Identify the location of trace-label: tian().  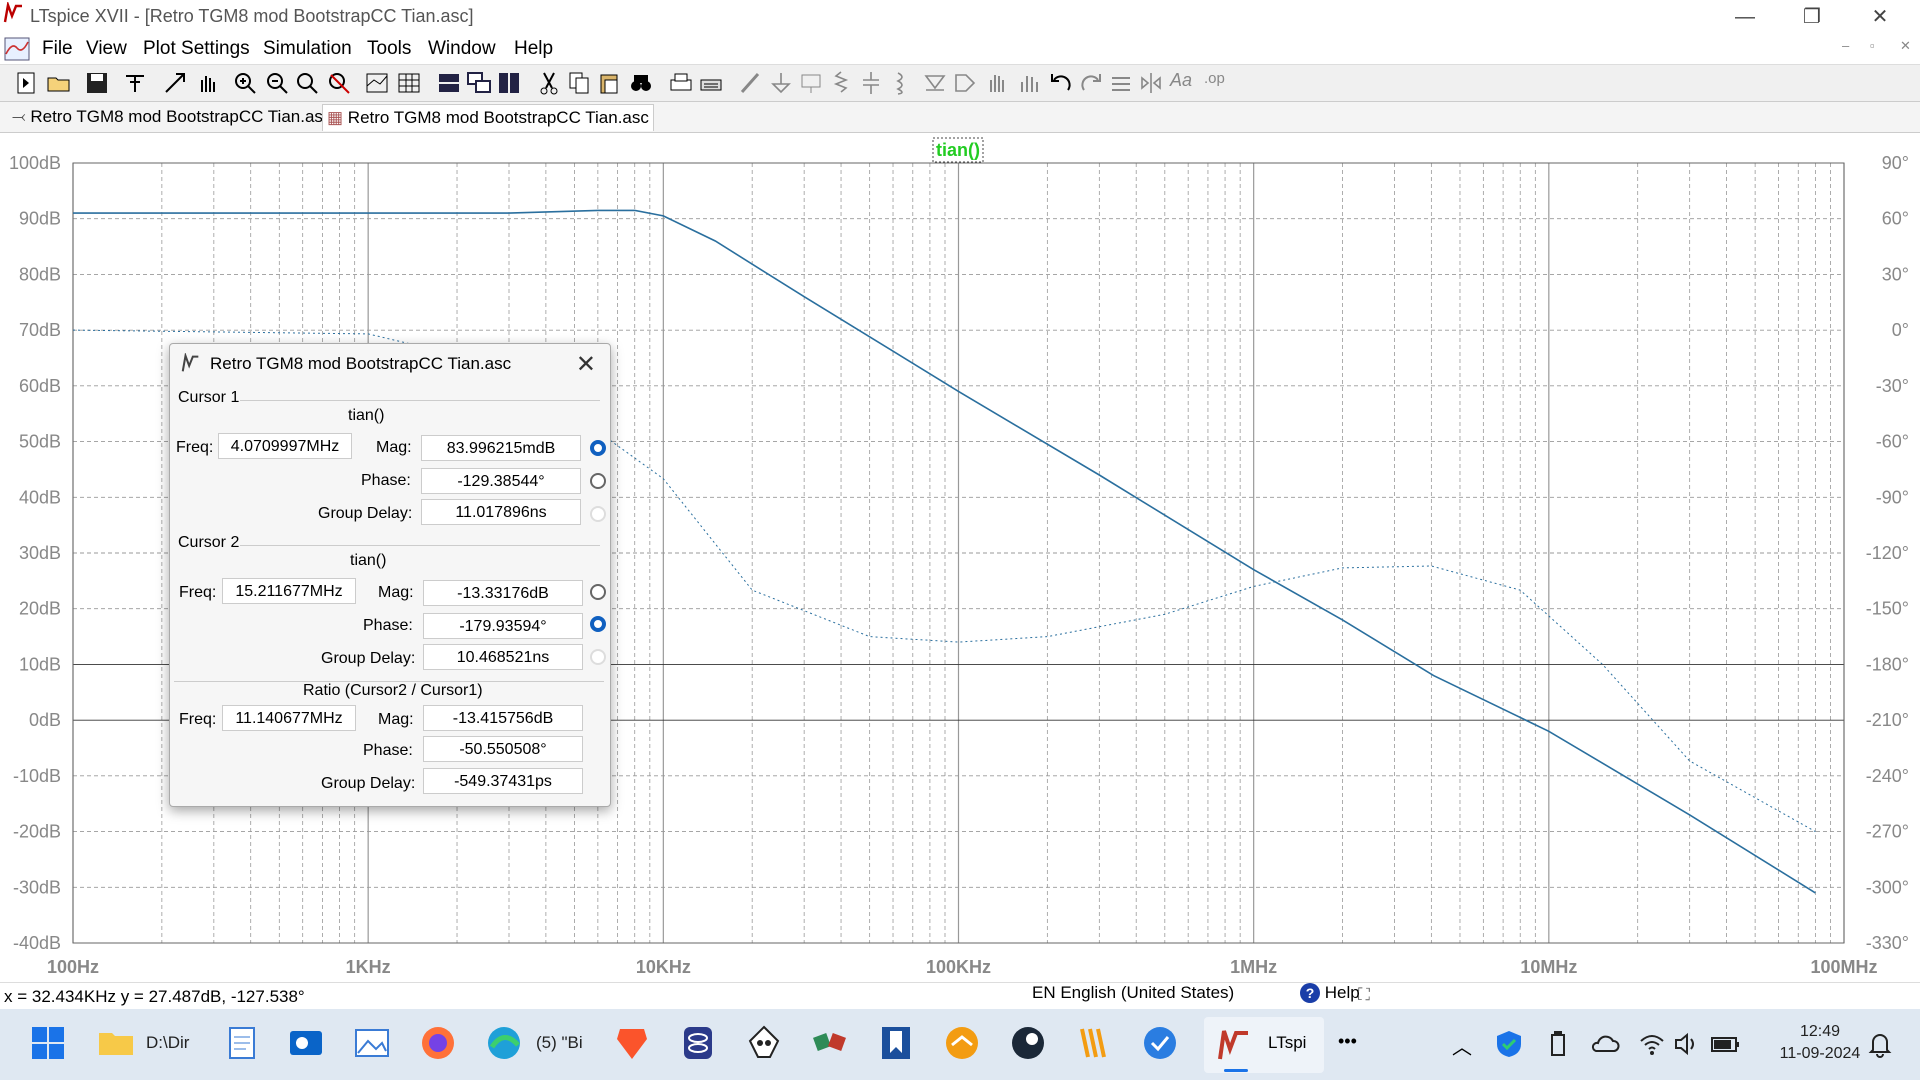
(958, 150).